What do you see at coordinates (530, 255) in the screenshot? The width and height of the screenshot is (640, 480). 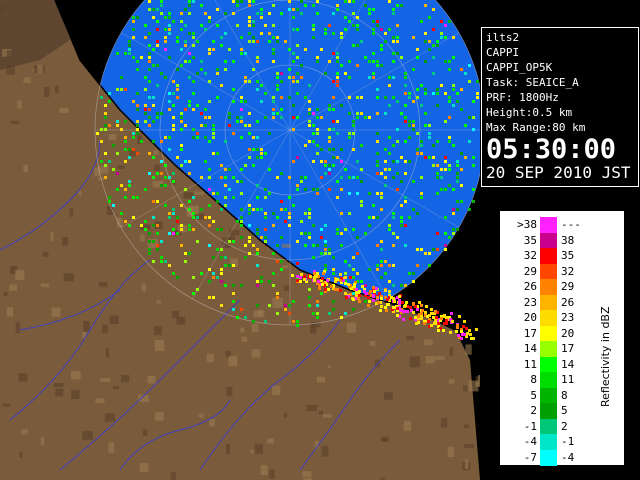 I see `legend-low-value: 32` at bounding box center [530, 255].